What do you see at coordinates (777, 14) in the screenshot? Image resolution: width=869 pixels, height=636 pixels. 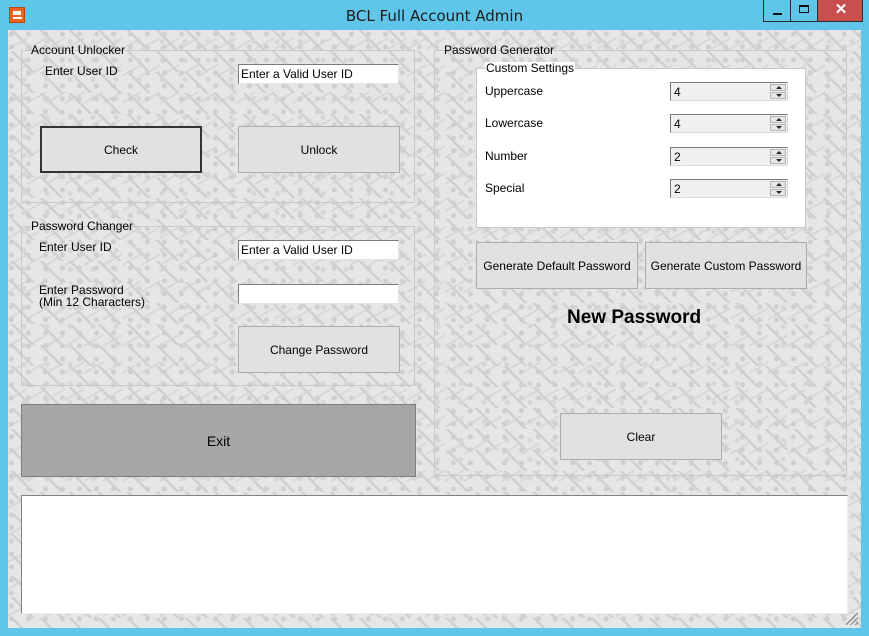 I see `minimize-icon` at bounding box center [777, 14].